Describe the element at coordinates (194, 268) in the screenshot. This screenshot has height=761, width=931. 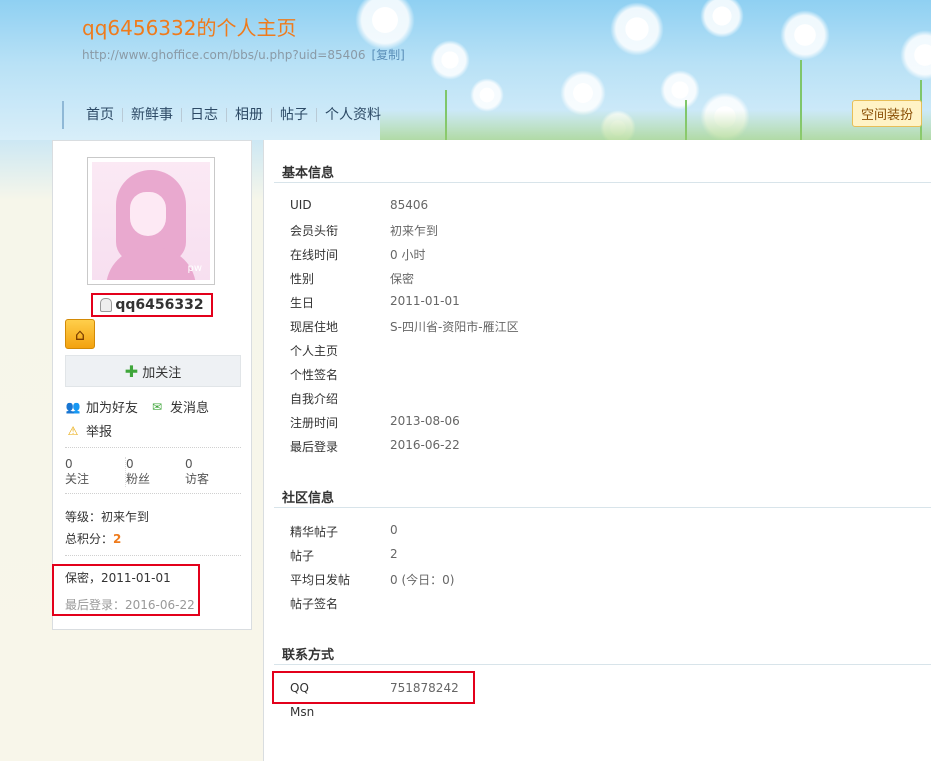
I see `avatar-watermark: pw` at that location.